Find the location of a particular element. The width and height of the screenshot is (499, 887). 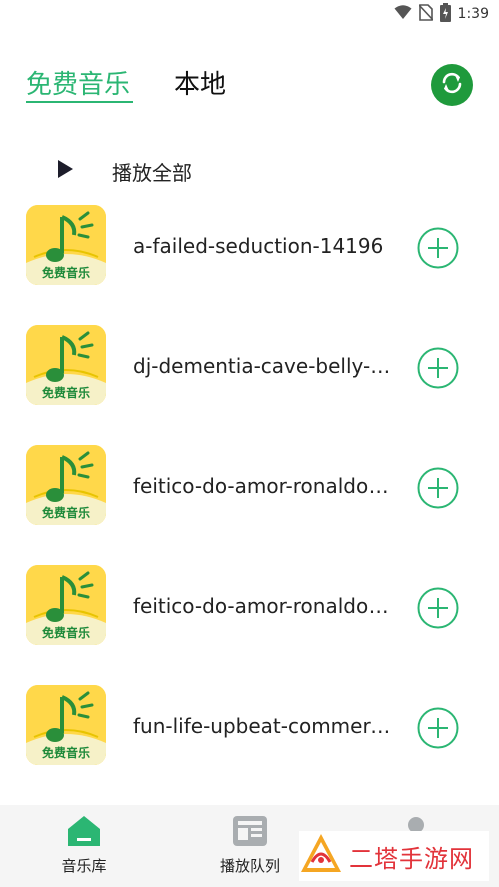

play-all-label: 播放全部 is located at coordinates (152, 172).